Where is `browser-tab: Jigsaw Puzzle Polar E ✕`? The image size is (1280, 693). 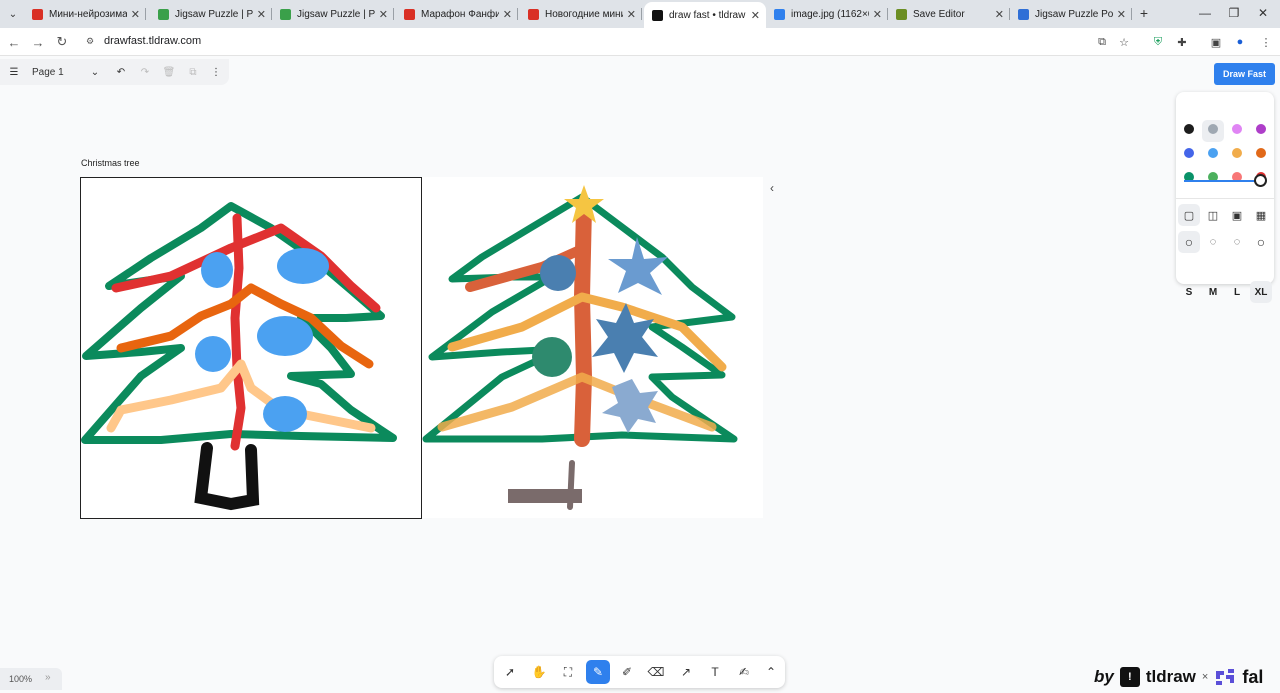 browser-tab: Jigsaw Puzzle Polar E ✕ is located at coordinates (1071, 14).